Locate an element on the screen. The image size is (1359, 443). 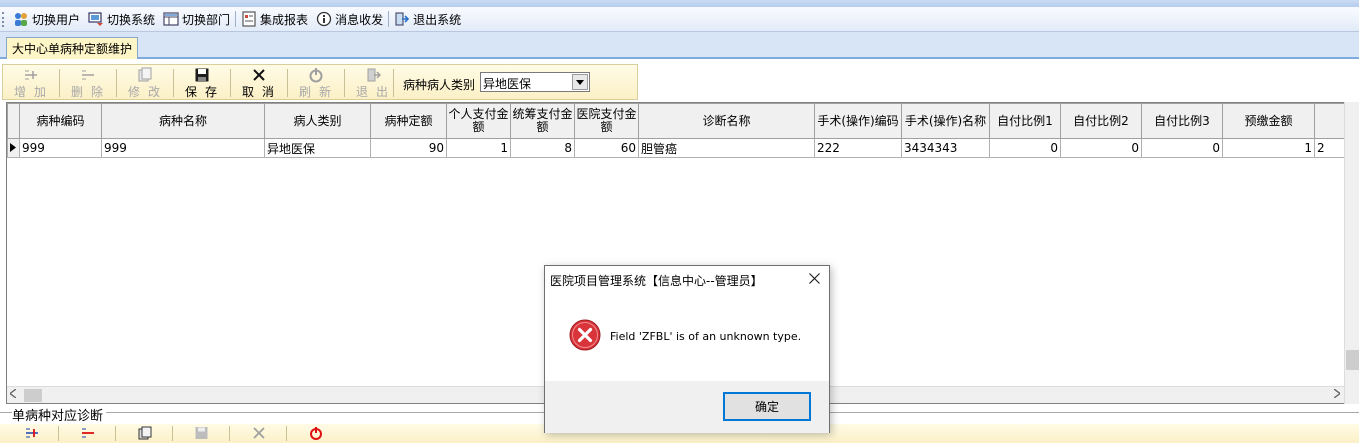
horizontal-scroll-thumb is located at coordinates (33, 395).